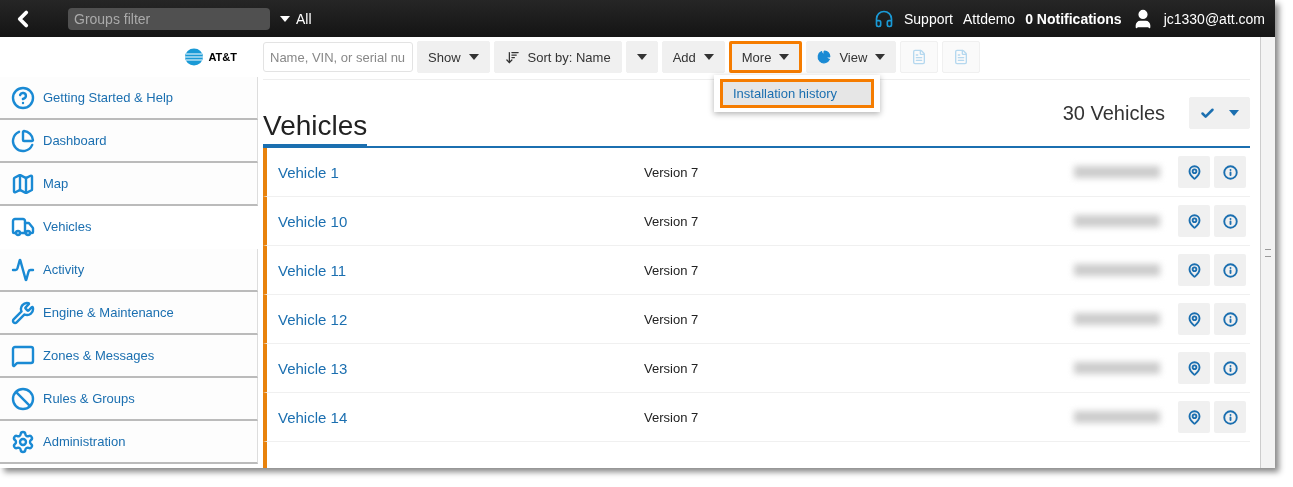  Describe the element at coordinates (129, 356) in the screenshot. I see `sidebar-item: Zones & Messages` at that location.